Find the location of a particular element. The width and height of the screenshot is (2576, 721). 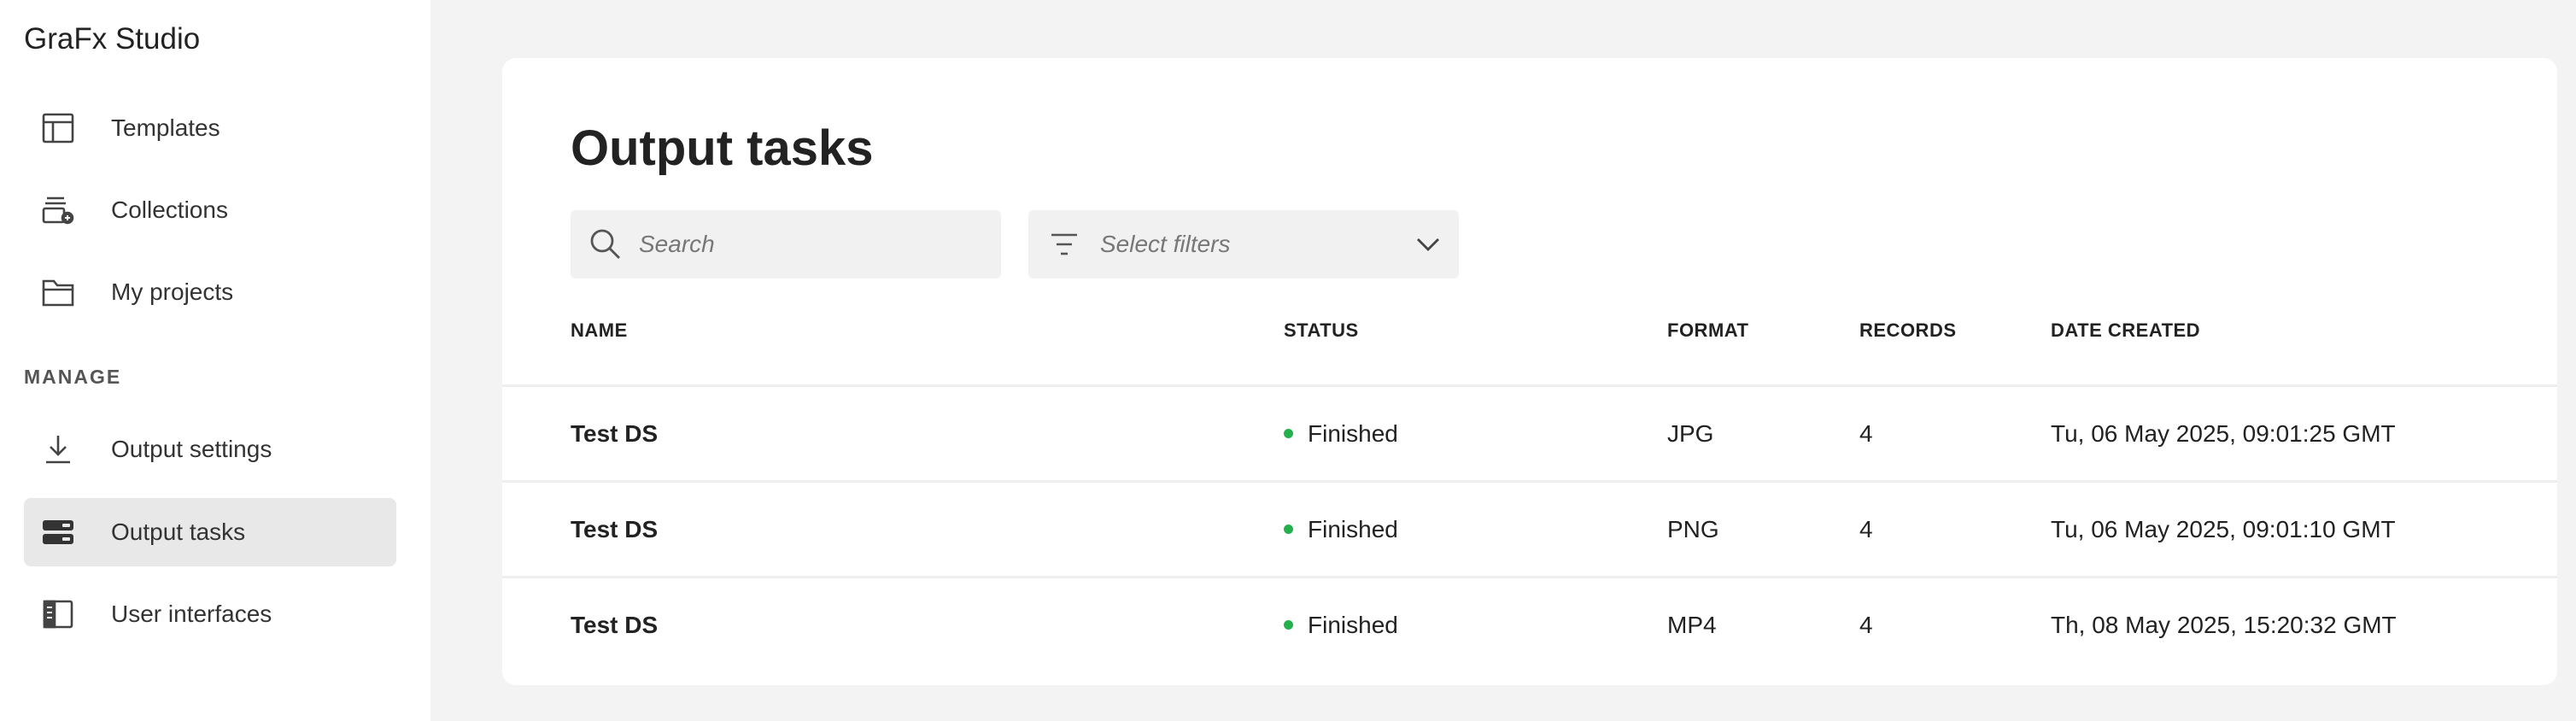

column-header-name: NAME is located at coordinates (599, 330).